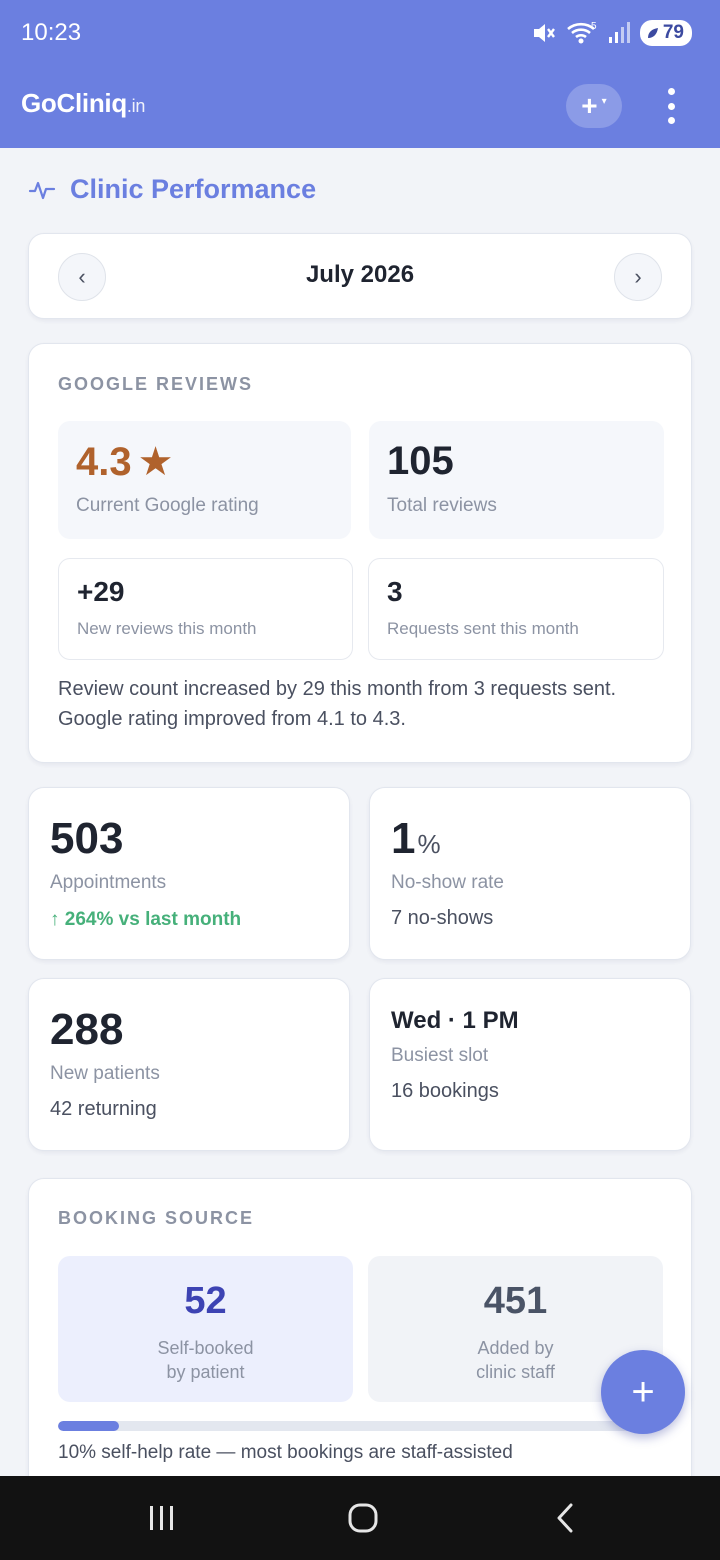 The width and height of the screenshot is (720, 1560). Describe the element at coordinates (156, 384) in the screenshot. I see `google-reviews-label: GOOGLE REVIEWS` at that location.